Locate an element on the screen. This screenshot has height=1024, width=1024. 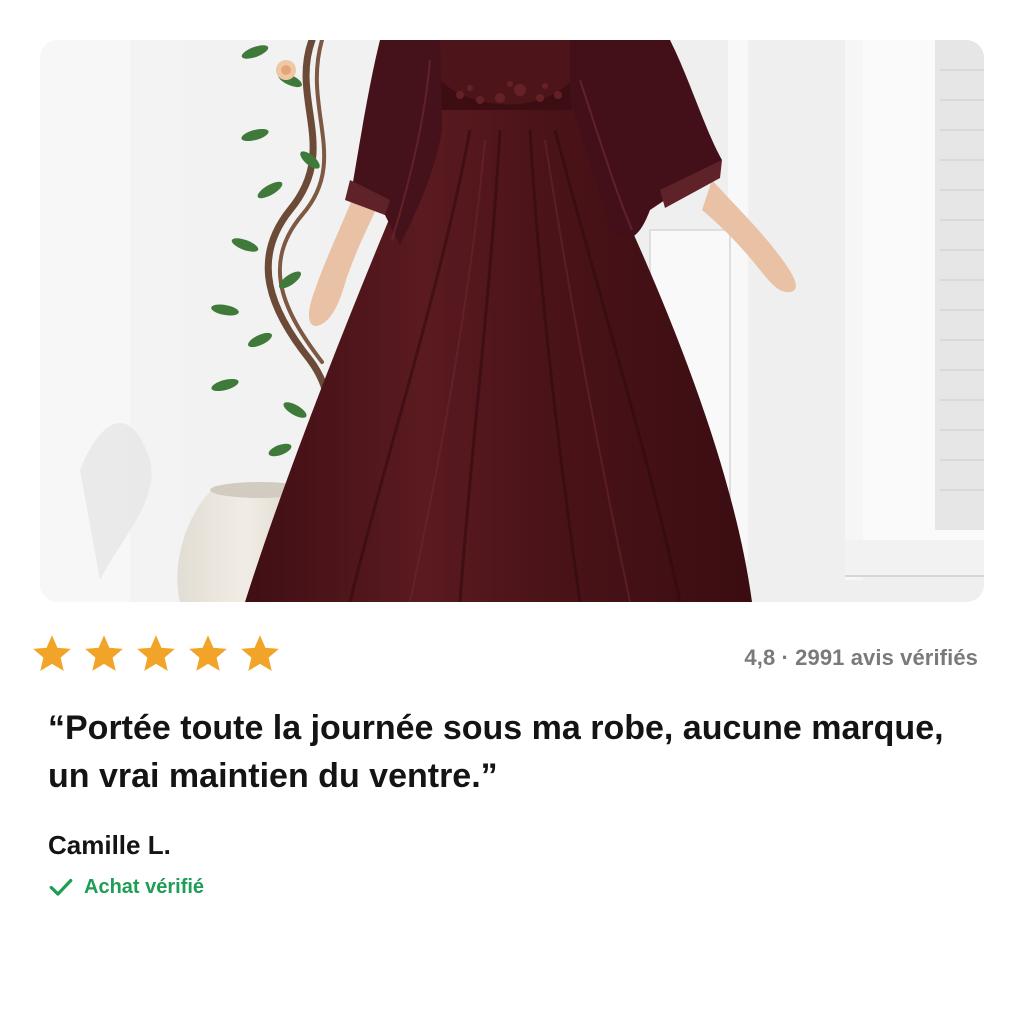
rating-summary: 4,8 · 2991 avis vérifiés is located at coordinates (861, 657).